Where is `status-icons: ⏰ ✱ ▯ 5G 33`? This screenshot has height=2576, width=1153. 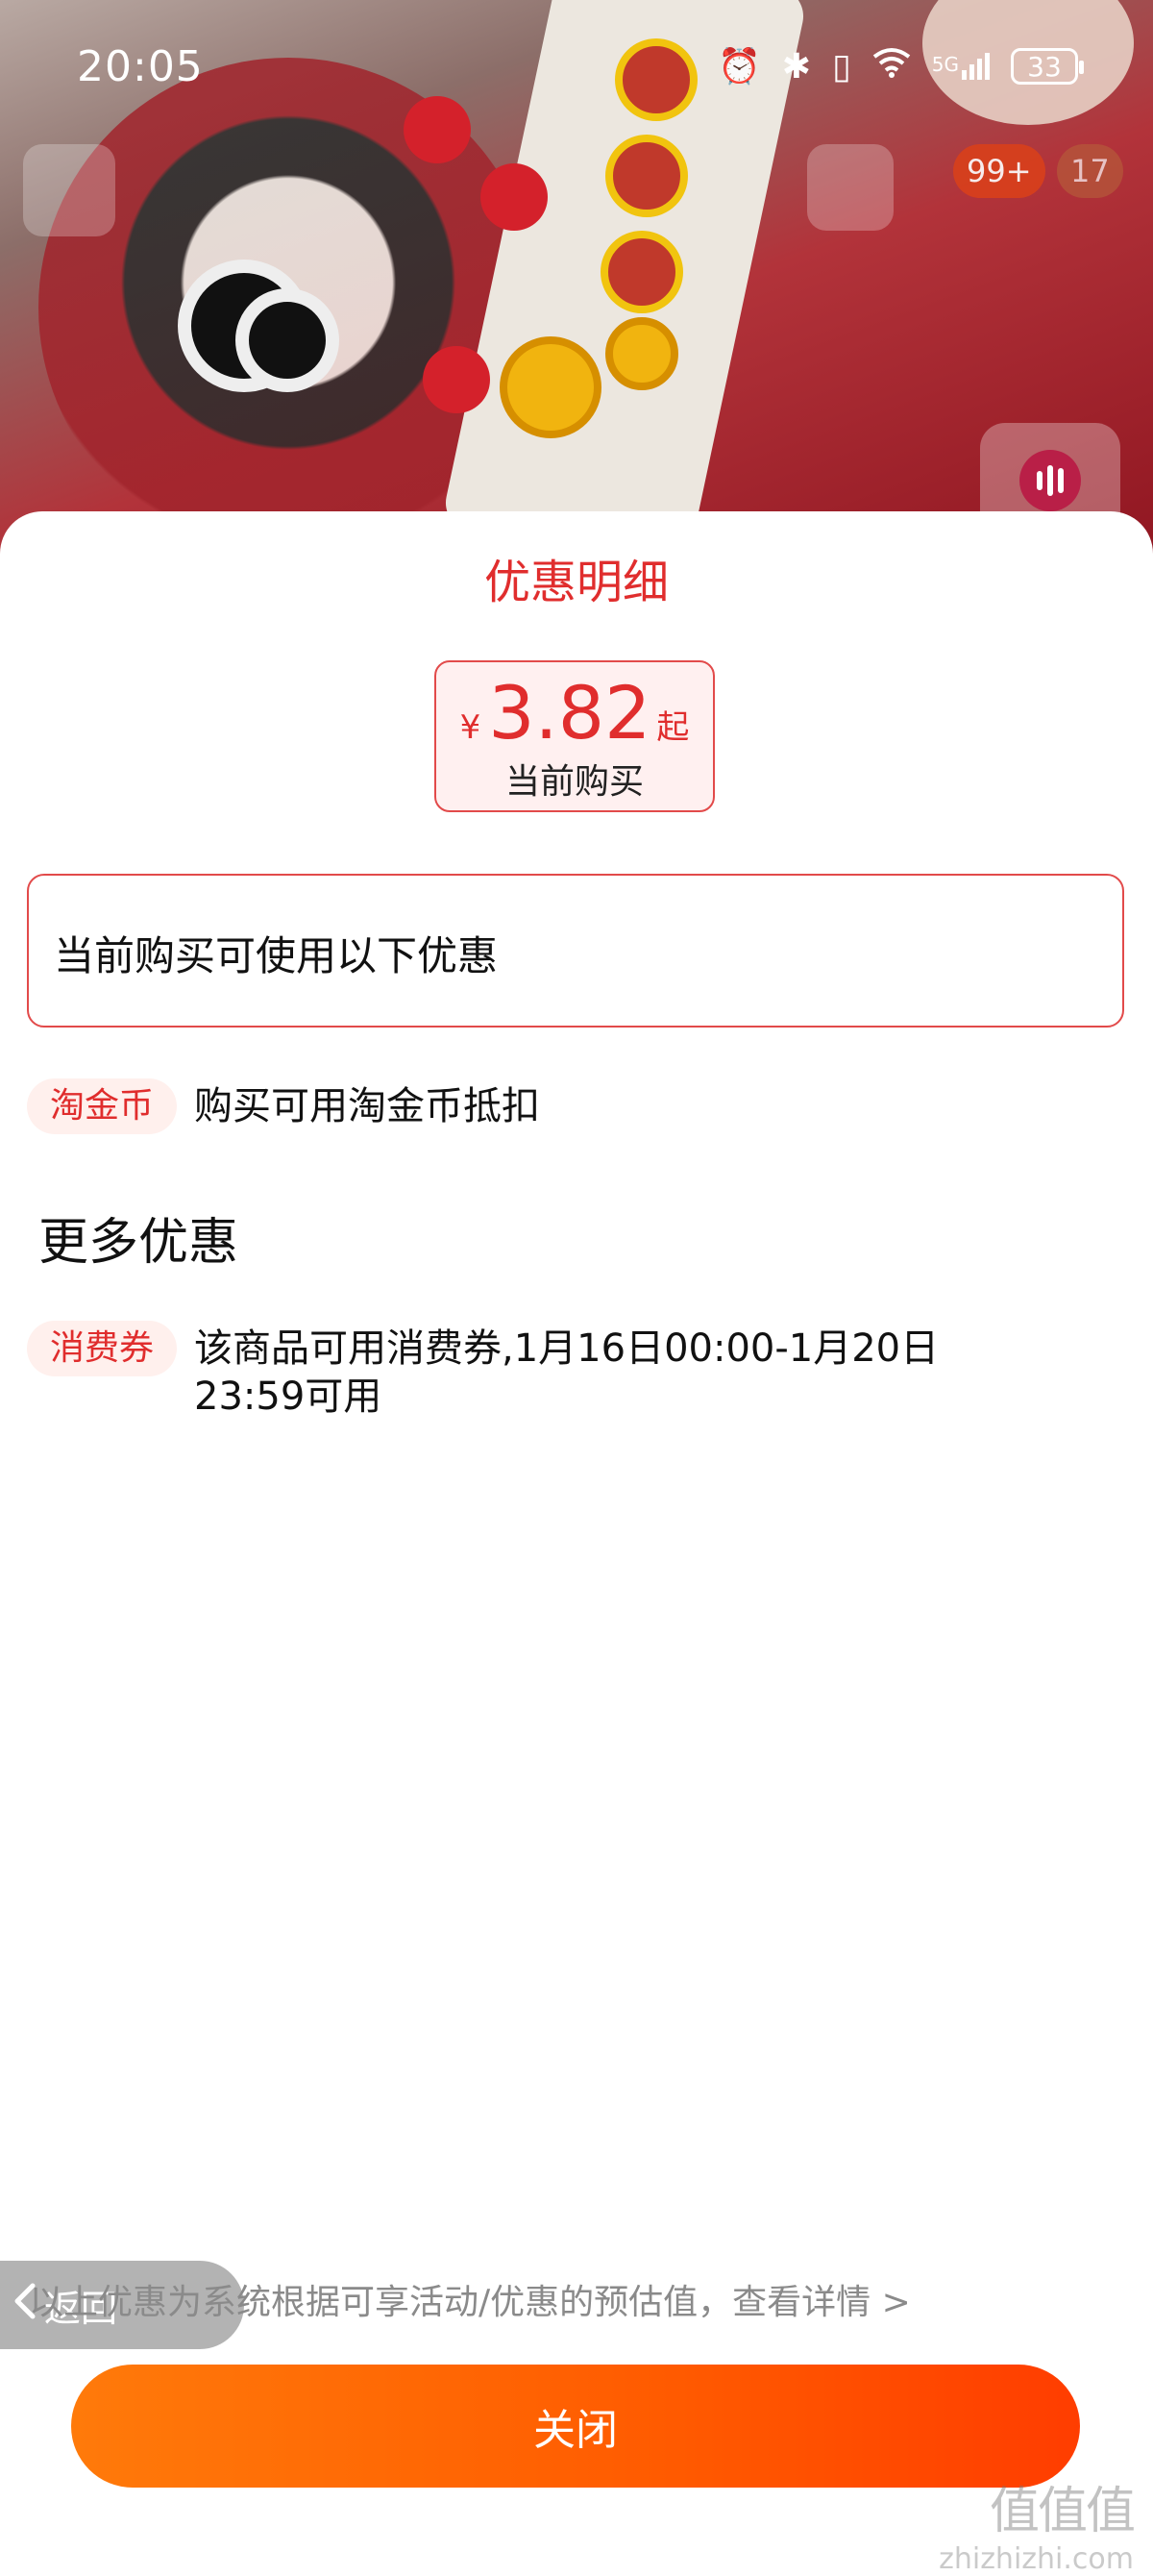
status-icons: ⏰ ✱ ▯ 5G 33 is located at coordinates (901, 66).